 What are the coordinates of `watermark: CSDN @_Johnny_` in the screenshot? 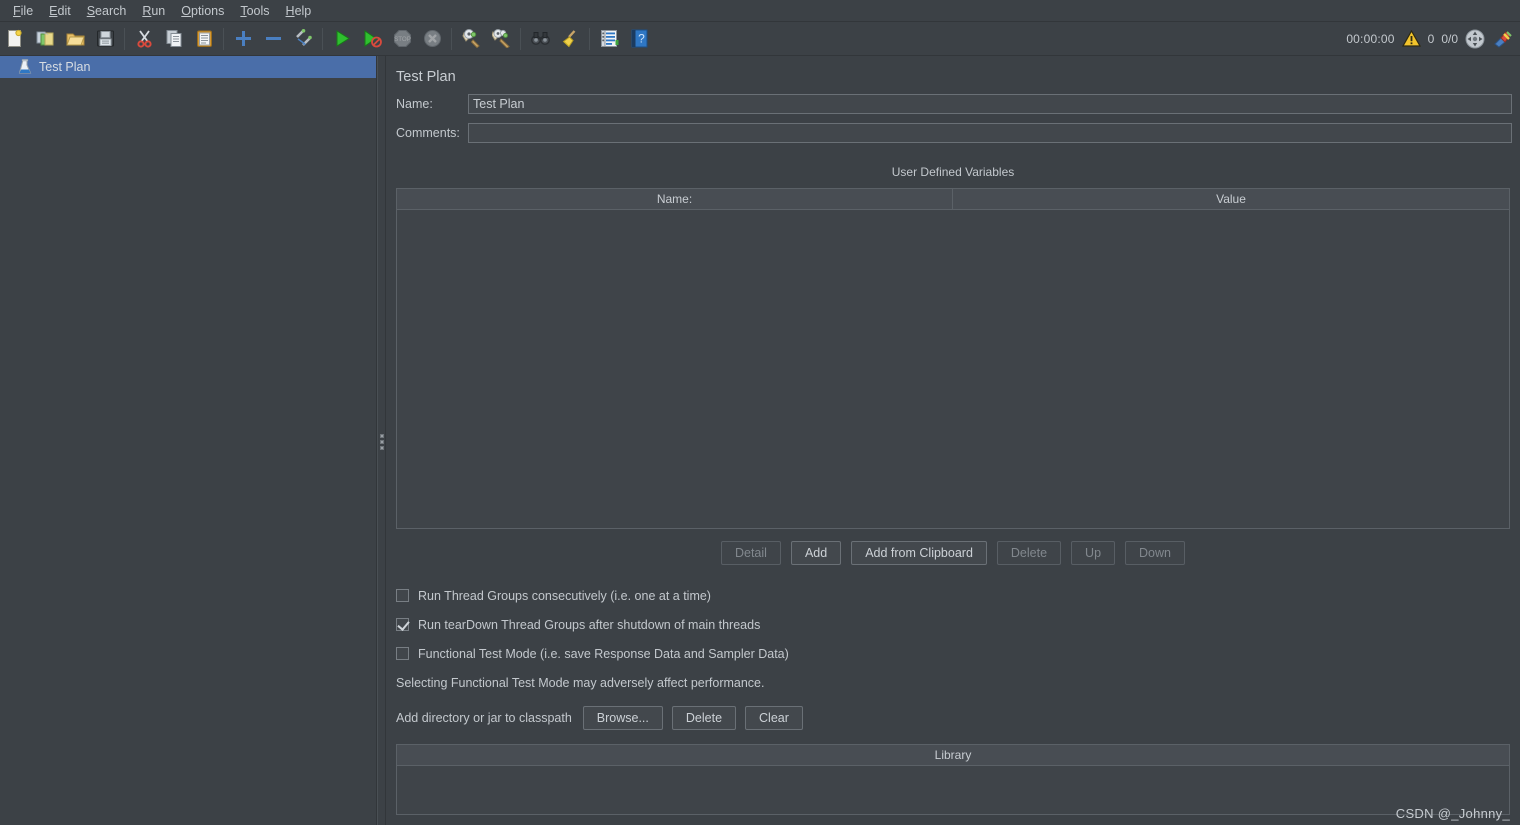 It's located at (1452, 813).